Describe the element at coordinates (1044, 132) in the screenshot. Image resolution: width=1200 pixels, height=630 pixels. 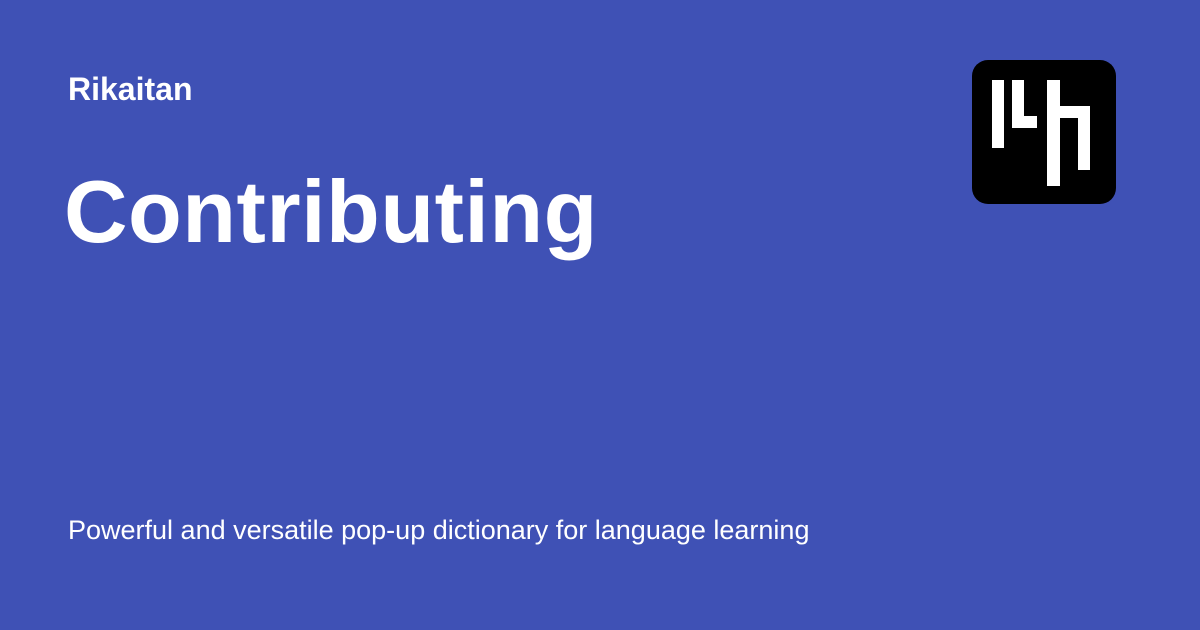
I see `rikaitan-logo-icon` at that location.